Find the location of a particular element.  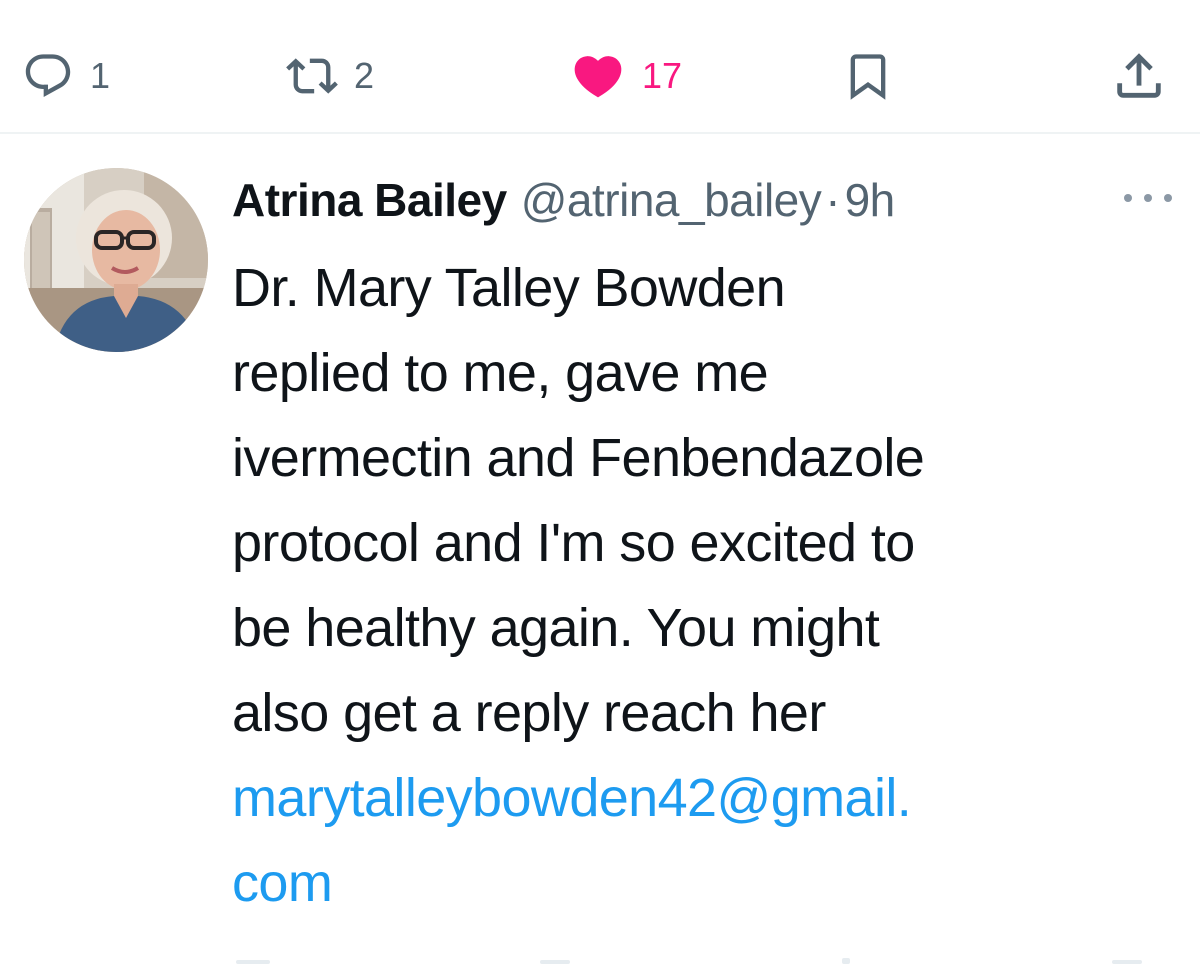

next-row-edge is located at coordinates (600, 957).